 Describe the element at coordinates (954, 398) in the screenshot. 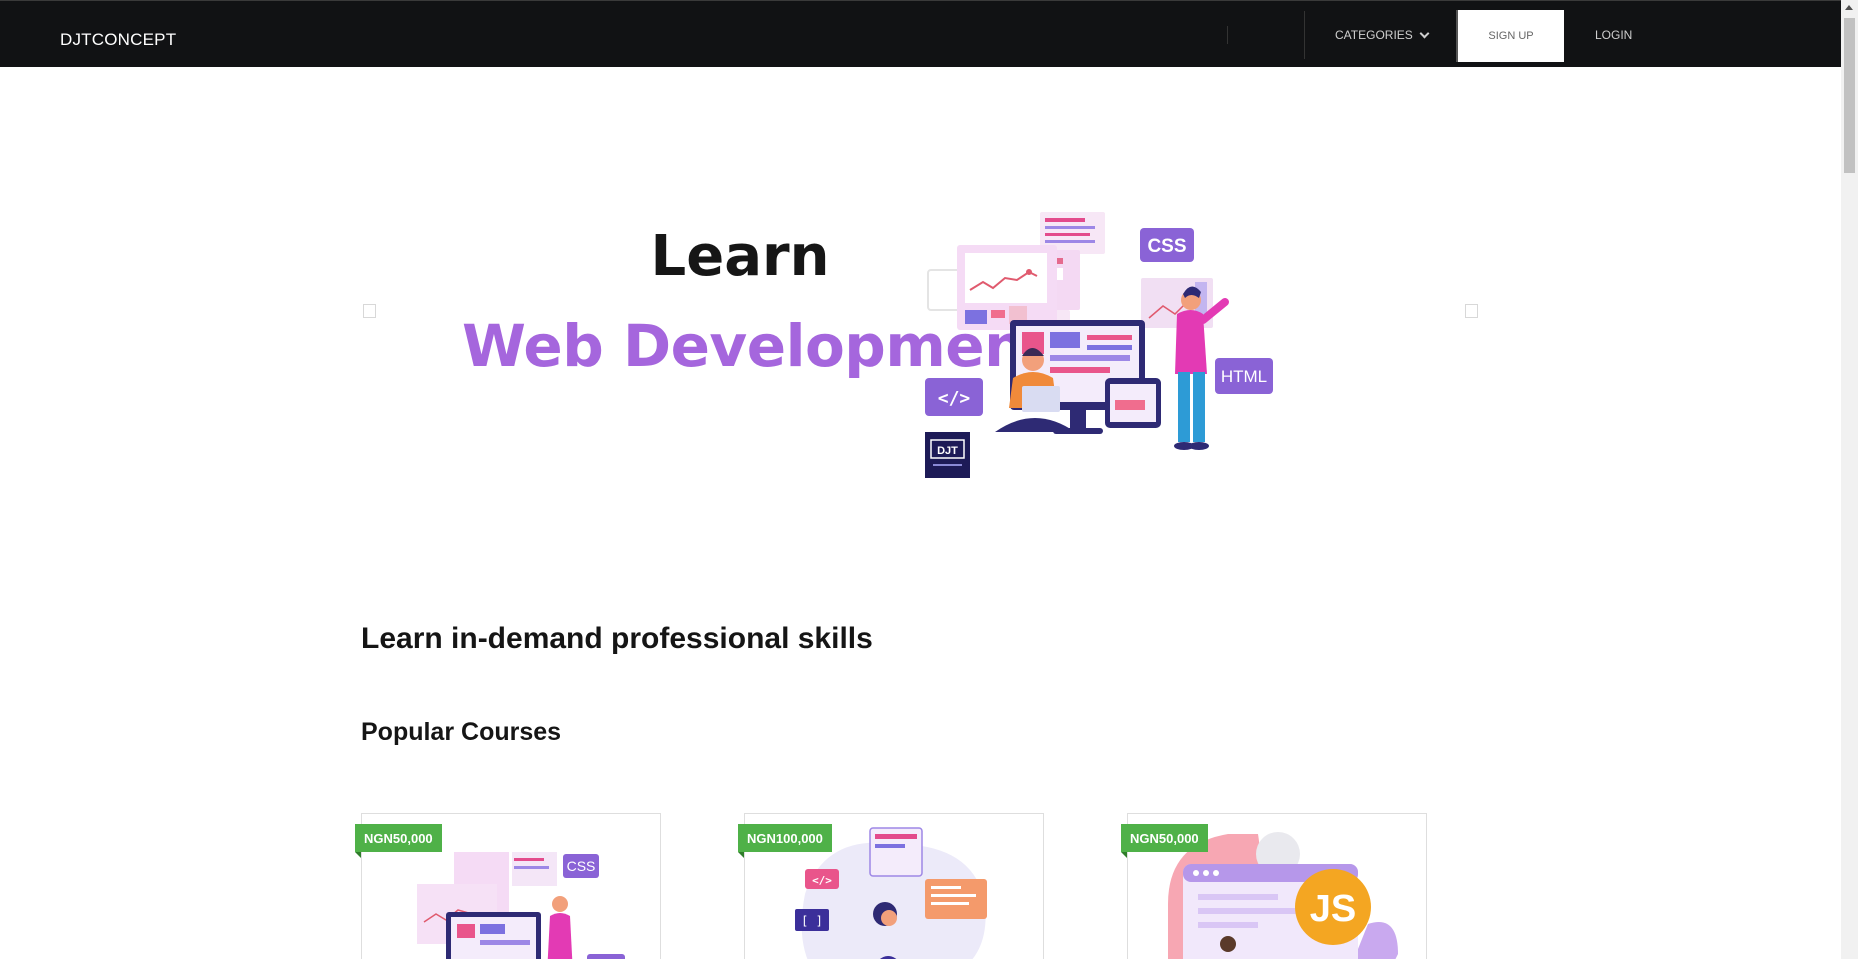

I see `code-badge: </>` at that location.